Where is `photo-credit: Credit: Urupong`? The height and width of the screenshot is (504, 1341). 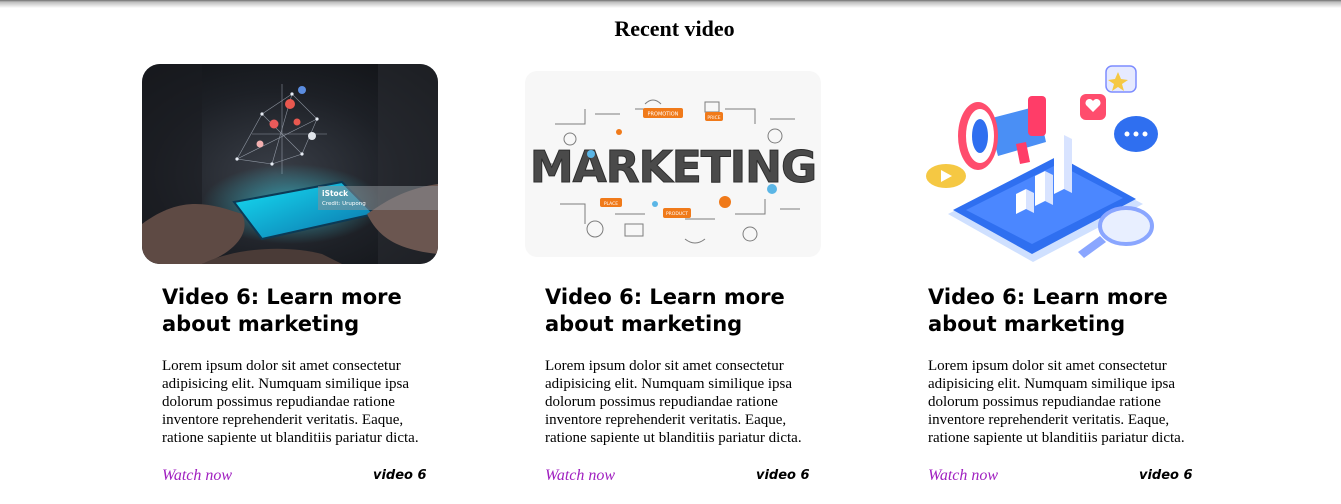
photo-credit: Credit: Urupong is located at coordinates (344, 204).